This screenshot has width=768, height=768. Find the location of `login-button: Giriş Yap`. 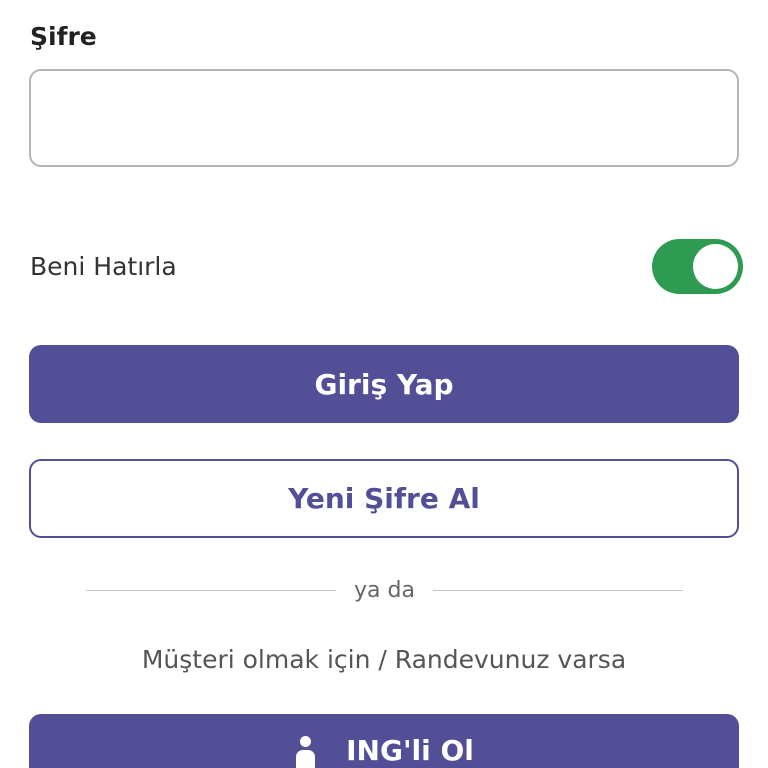

login-button: Giriş Yap is located at coordinates (384, 384).